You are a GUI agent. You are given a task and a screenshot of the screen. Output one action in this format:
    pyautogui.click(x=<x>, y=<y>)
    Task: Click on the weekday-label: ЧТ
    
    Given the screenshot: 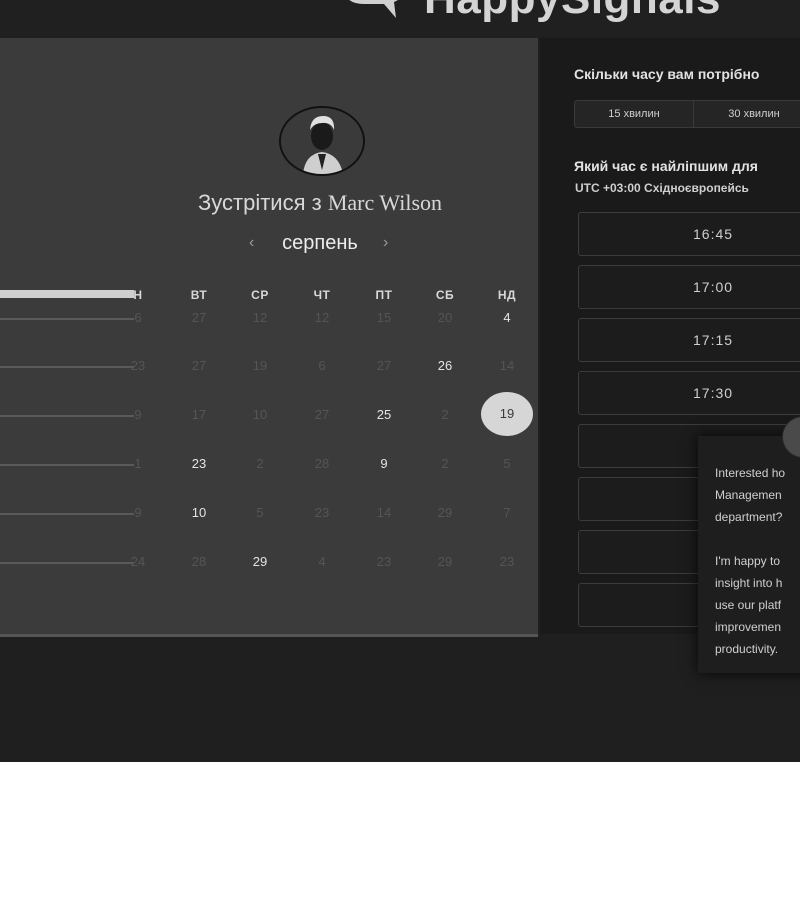 What is the action you would take?
    pyautogui.click(x=322, y=295)
    